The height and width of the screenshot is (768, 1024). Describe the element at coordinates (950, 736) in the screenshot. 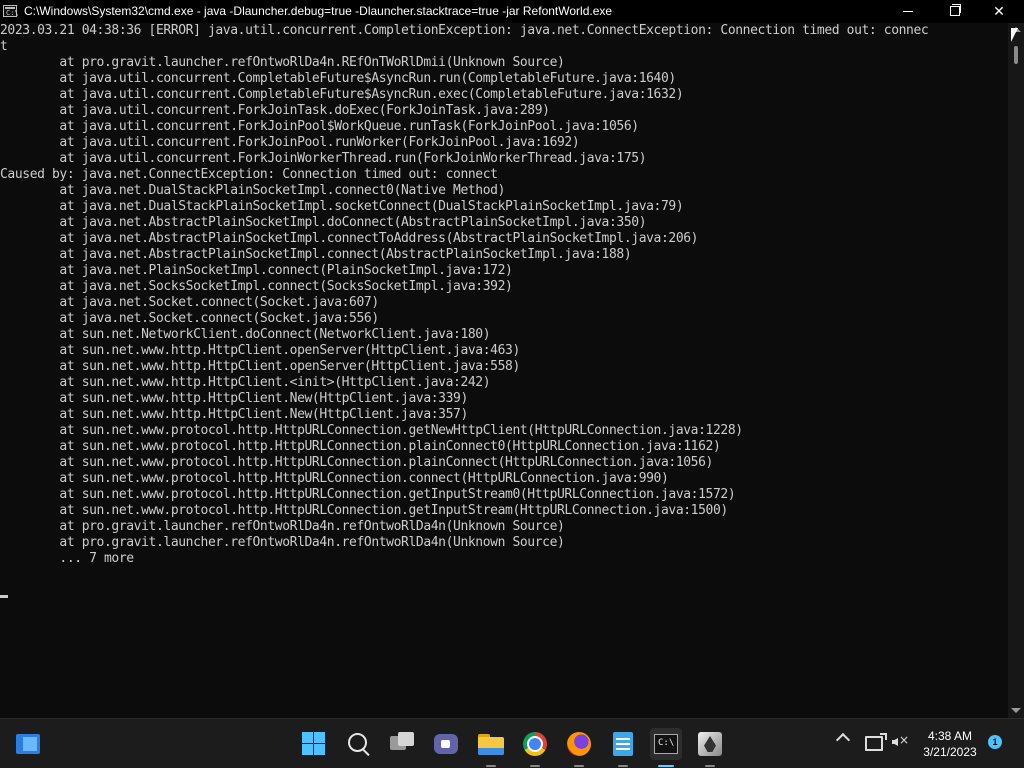

I see `clock-time: 4:38 AM` at that location.